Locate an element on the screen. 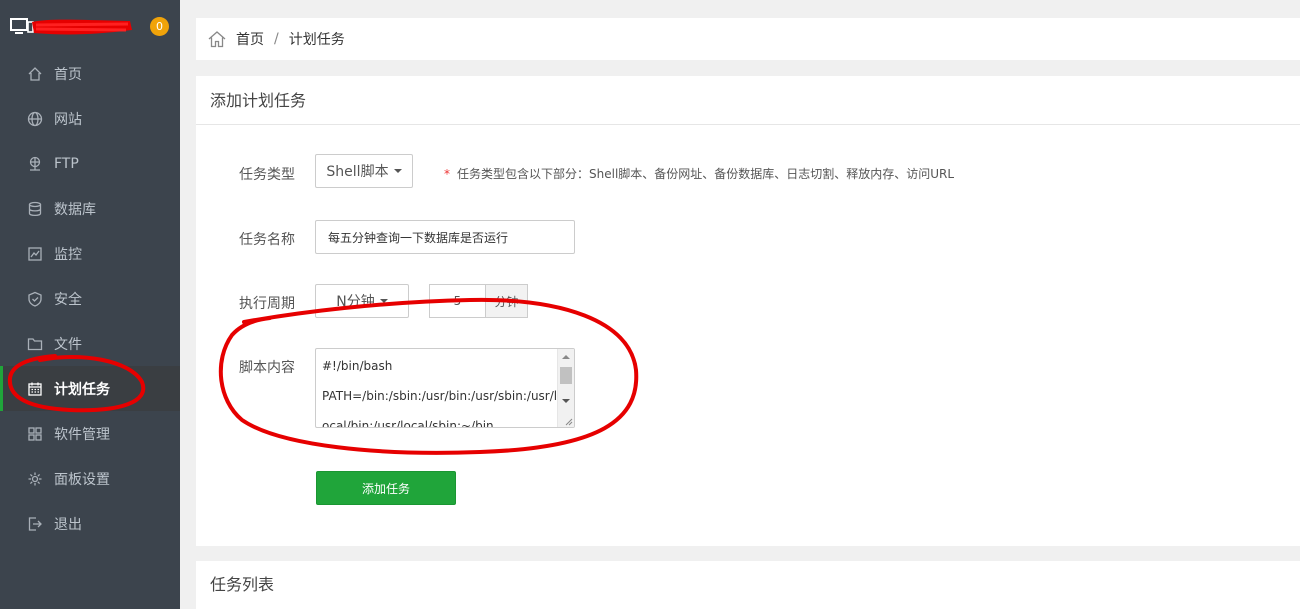 The image size is (1300, 609). cycle-label: 执行周期 is located at coordinates (267, 304).